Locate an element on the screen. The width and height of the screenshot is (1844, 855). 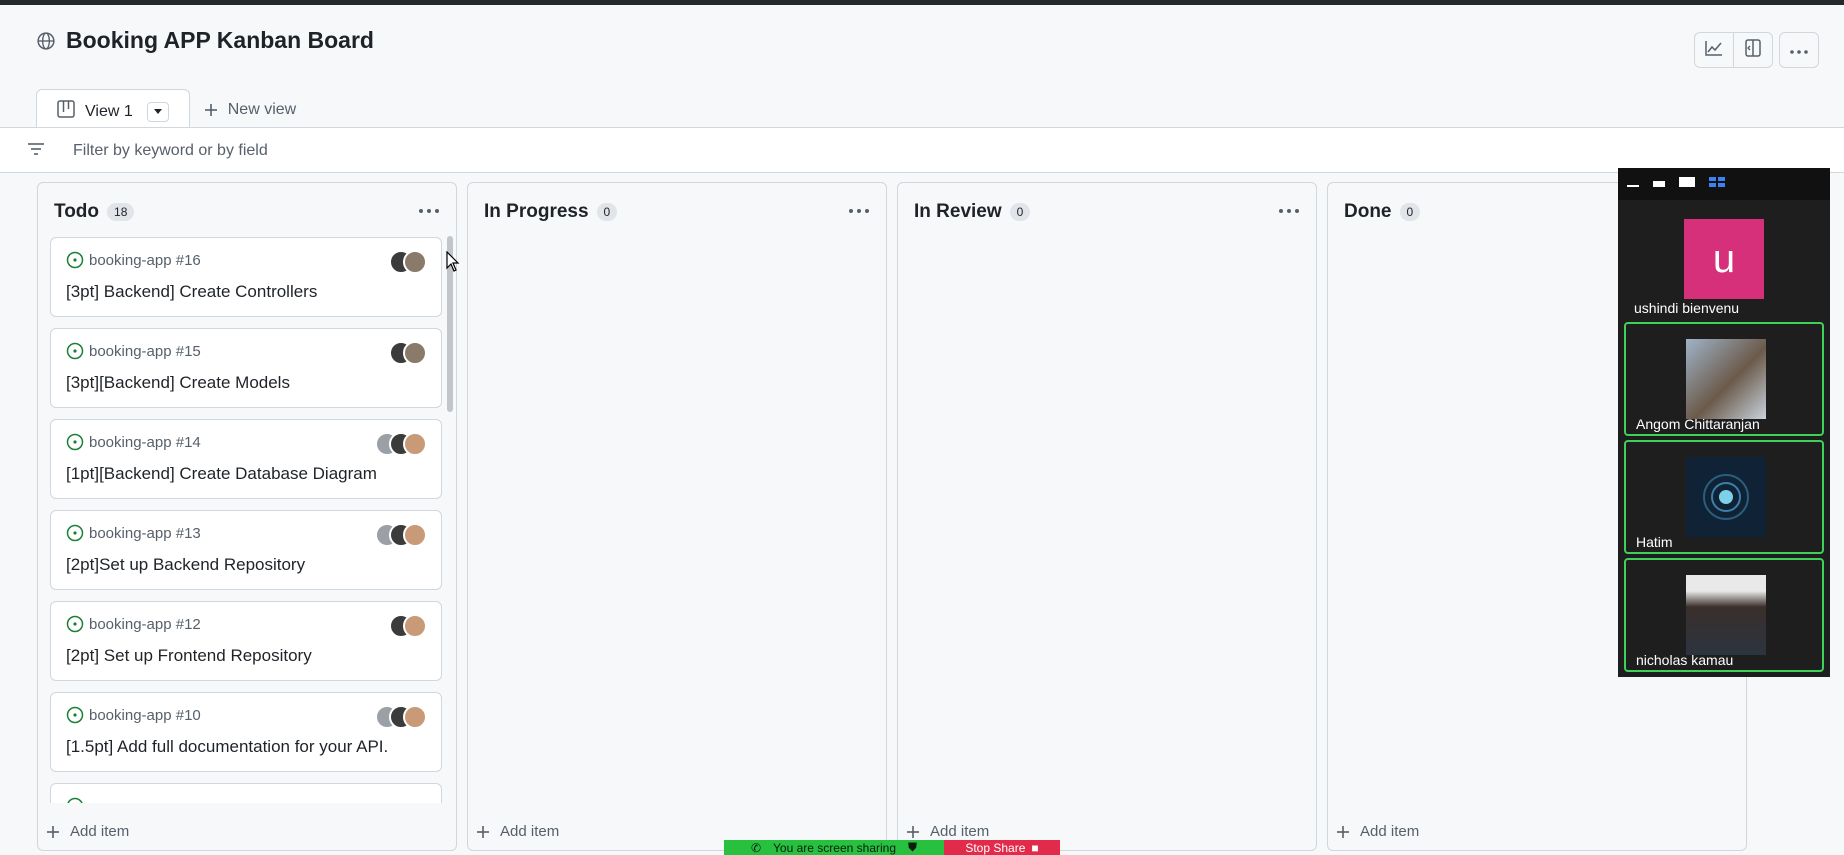
caret-down-icon is located at coordinates (157, 111).